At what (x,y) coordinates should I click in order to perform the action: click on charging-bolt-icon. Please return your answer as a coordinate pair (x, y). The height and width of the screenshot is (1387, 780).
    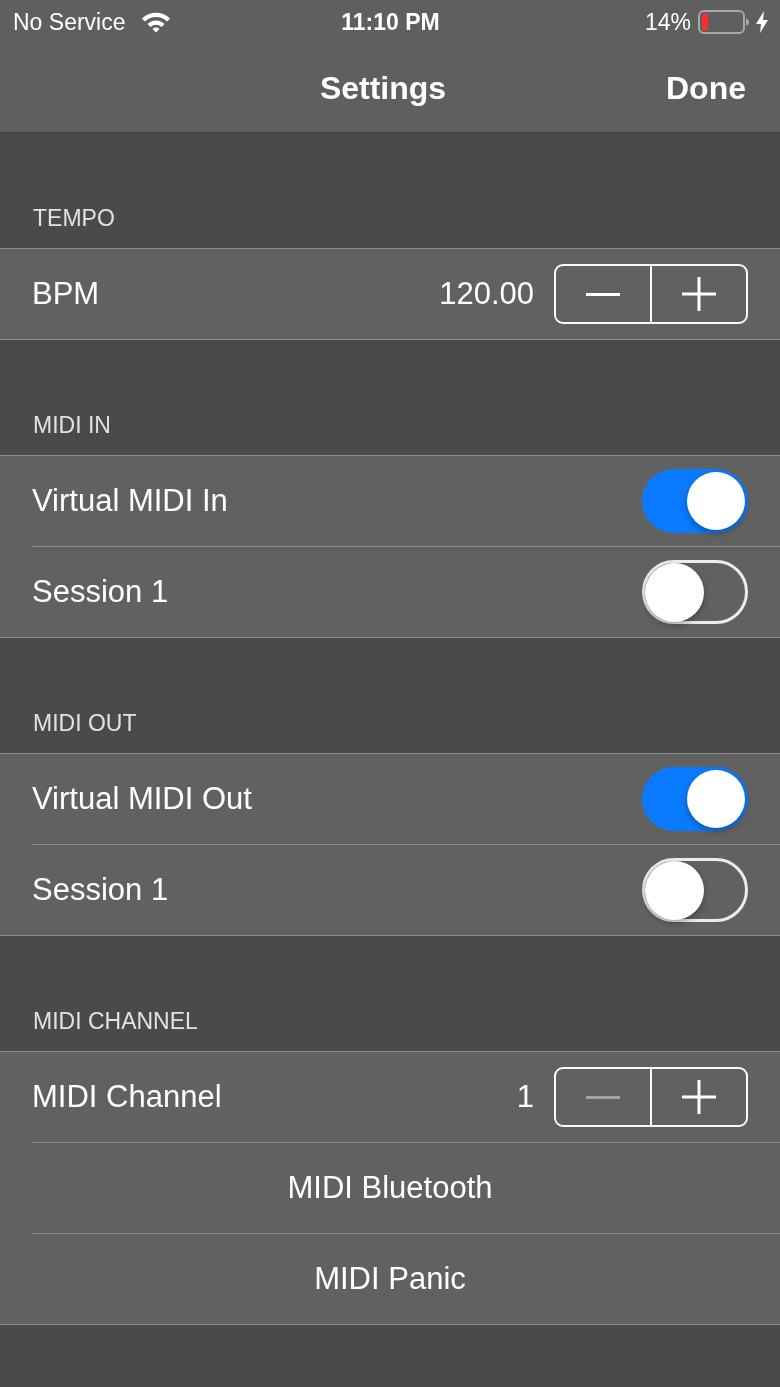
    Looking at the image, I should click on (762, 22).